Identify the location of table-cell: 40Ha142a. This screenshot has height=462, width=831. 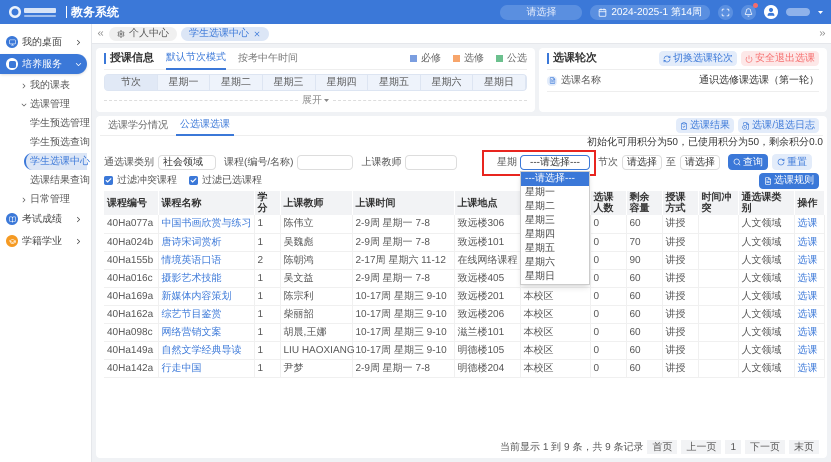
(130, 368).